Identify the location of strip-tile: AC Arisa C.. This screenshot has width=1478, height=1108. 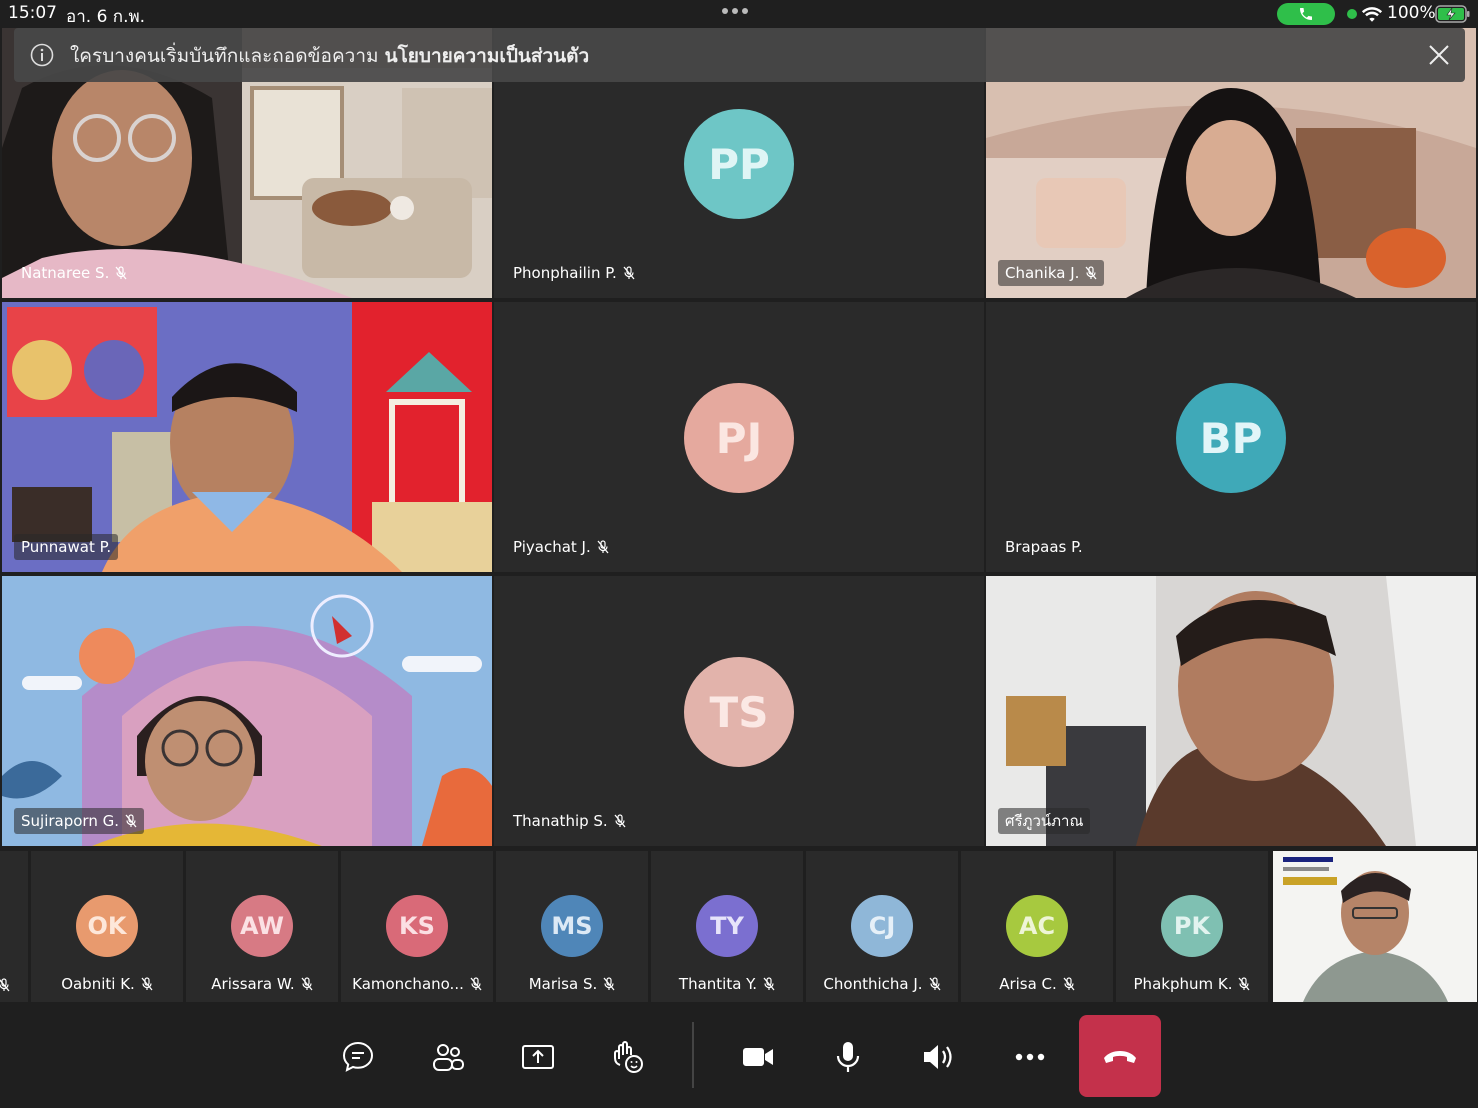
(1037, 926).